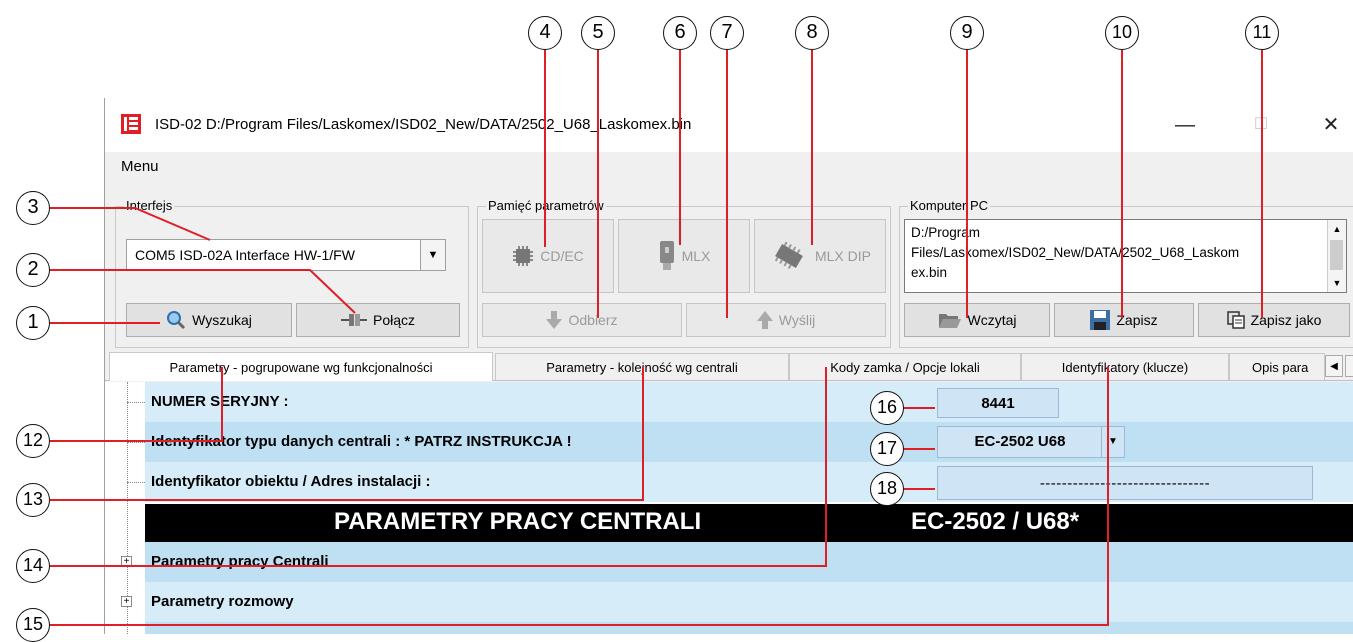 This screenshot has height=642, width=1353. Describe the element at coordinates (680, 33) in the screenshot. I see `callout-6: 6` at that location.